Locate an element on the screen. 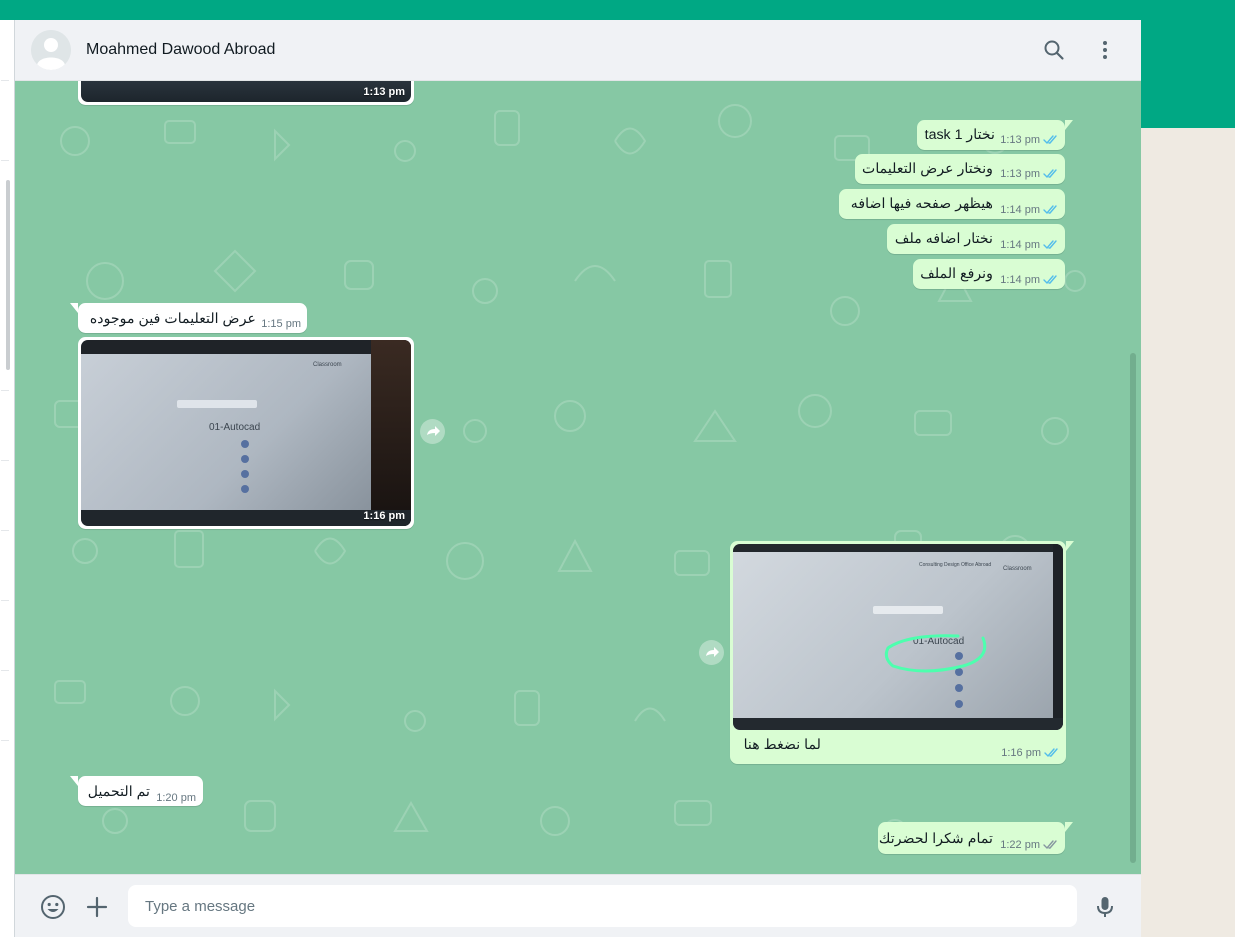 This screenshot has height=937, width=1235. message-text: نختار task 1 is located at coordinates (959, 135).